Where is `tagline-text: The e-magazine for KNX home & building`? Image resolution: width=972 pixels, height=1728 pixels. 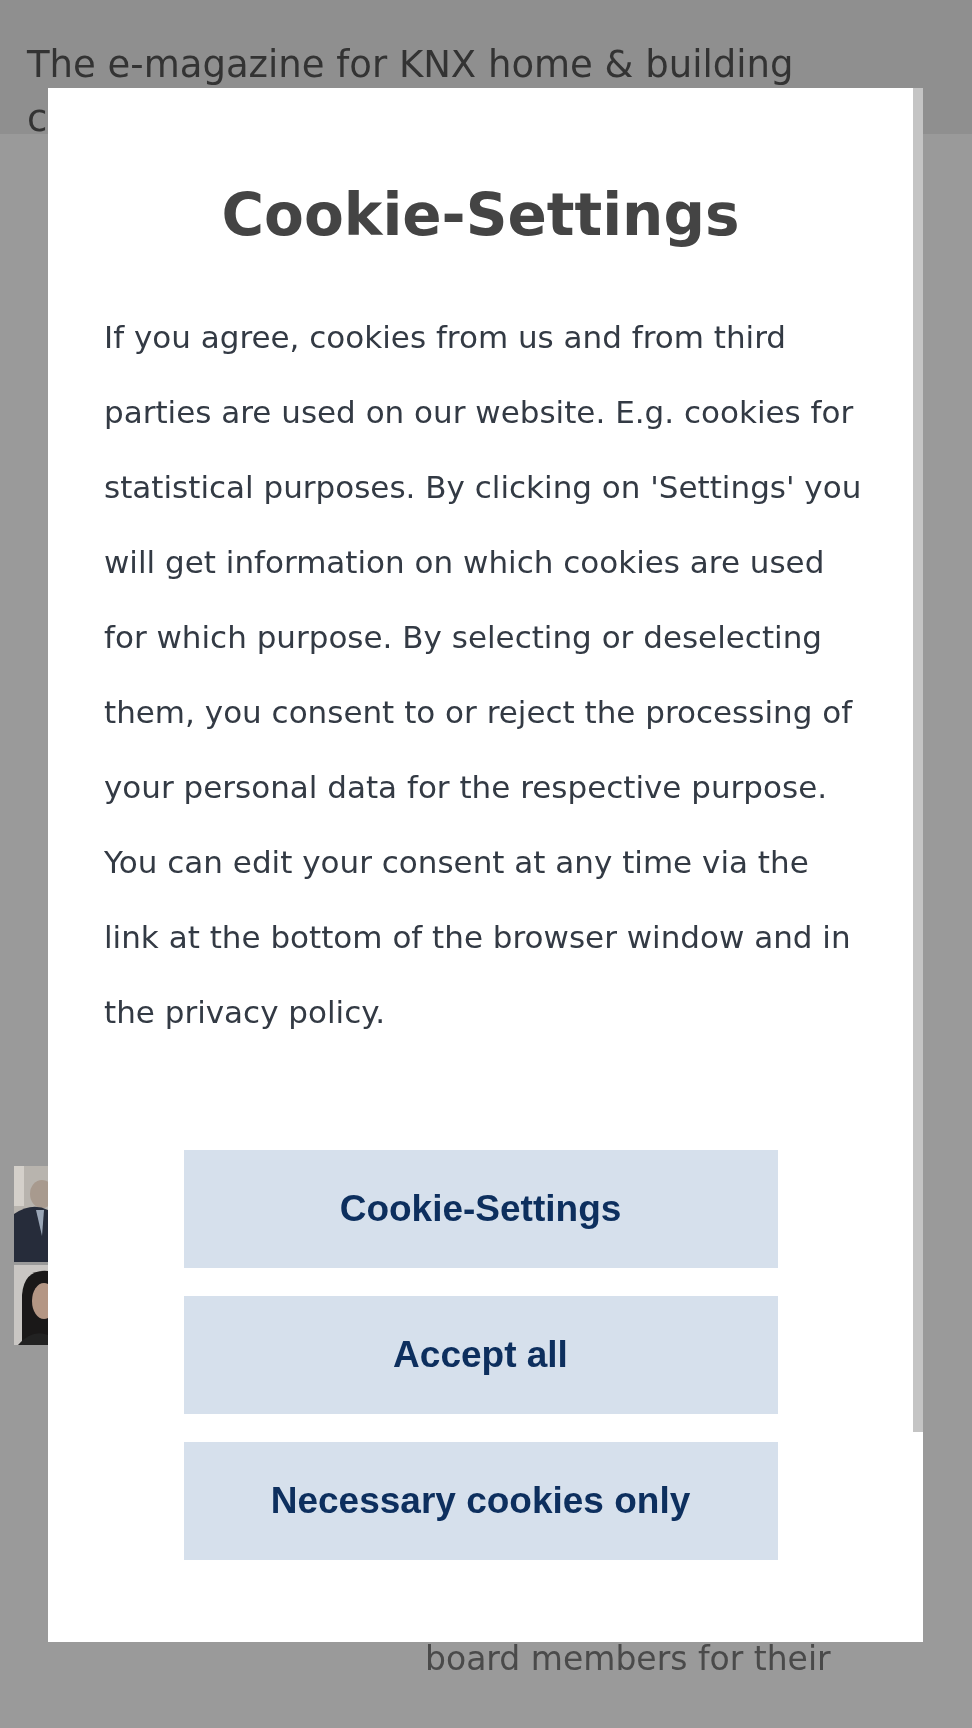
tagline-text: The e-magazine for KNX home & building is located at coordinates (410, 65).